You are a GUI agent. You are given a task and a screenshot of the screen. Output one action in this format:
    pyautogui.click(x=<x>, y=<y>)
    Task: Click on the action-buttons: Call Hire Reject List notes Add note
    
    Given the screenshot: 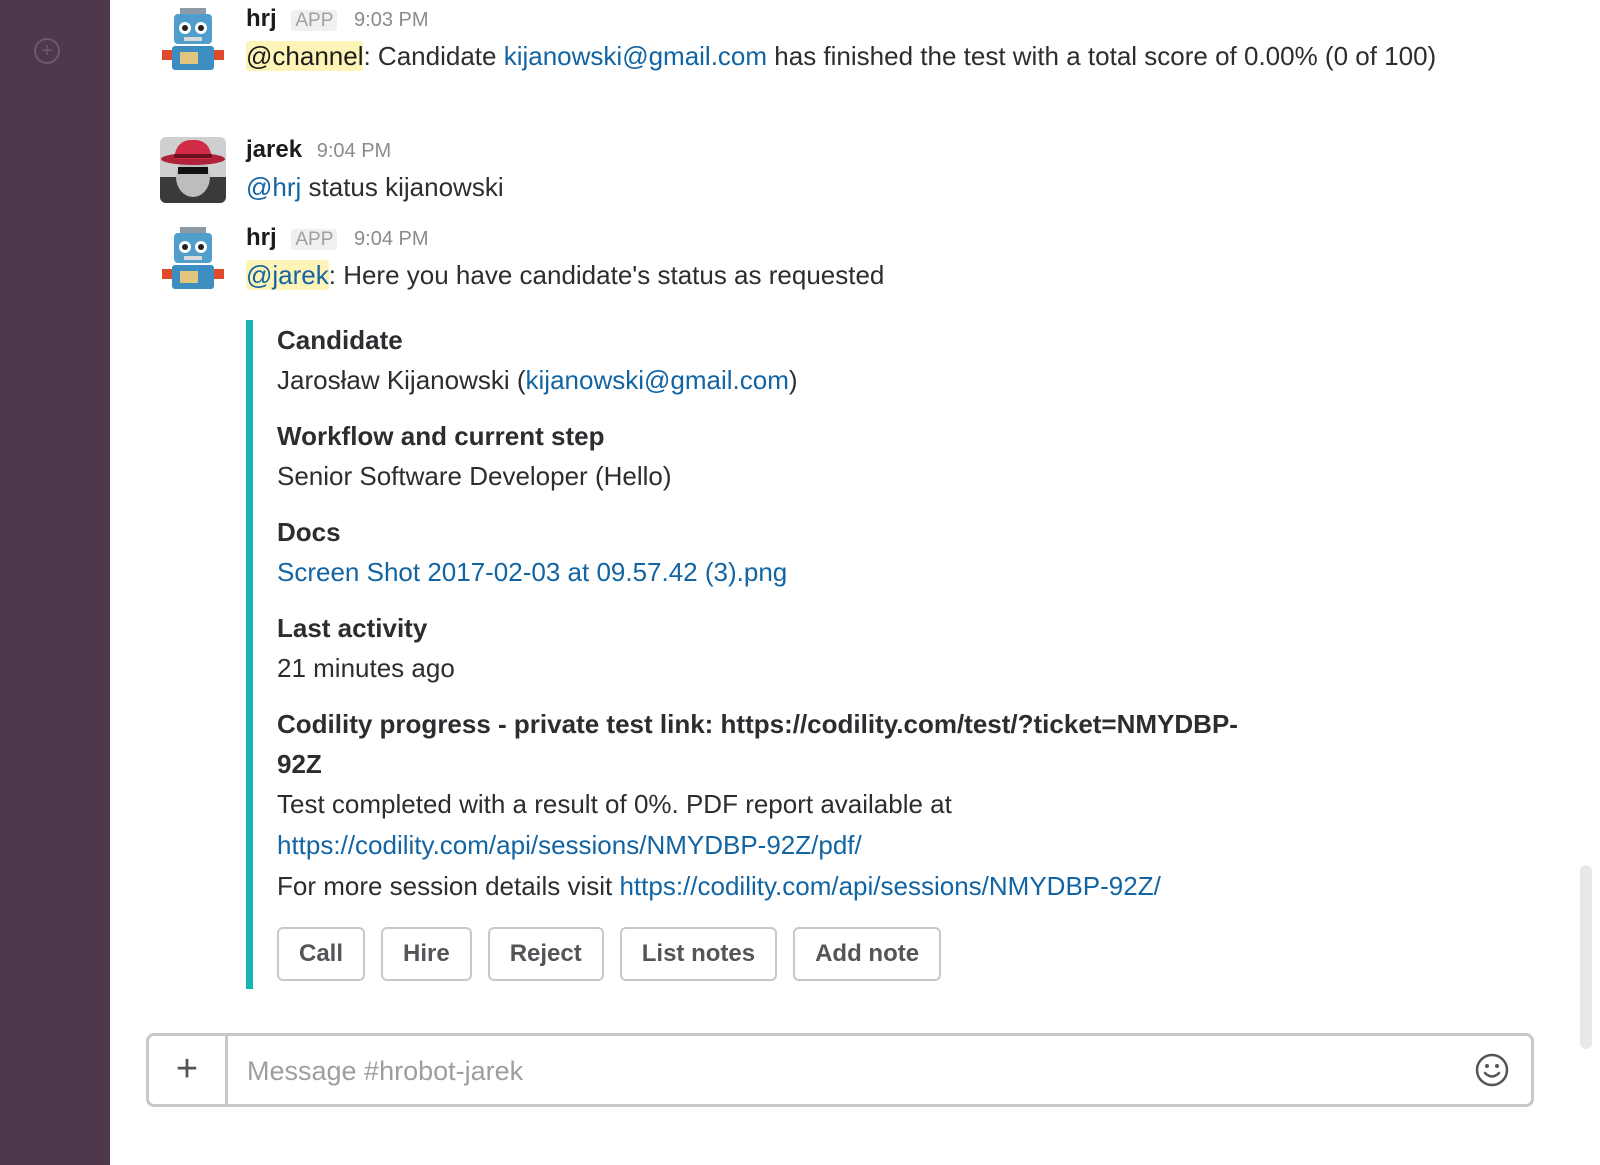 What is the action you would take?
    pyautogui.click(x=817, y=958)
    